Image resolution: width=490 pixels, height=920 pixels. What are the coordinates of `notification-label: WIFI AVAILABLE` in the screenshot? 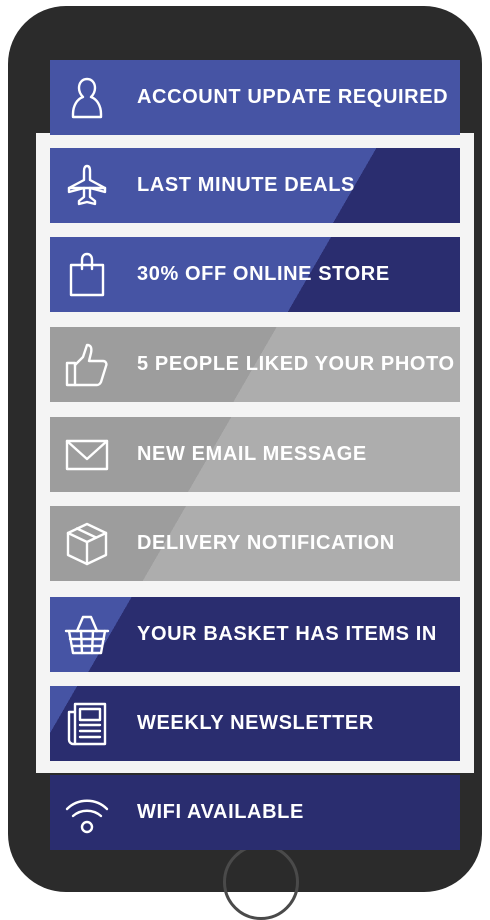 It's located at (220, 812).